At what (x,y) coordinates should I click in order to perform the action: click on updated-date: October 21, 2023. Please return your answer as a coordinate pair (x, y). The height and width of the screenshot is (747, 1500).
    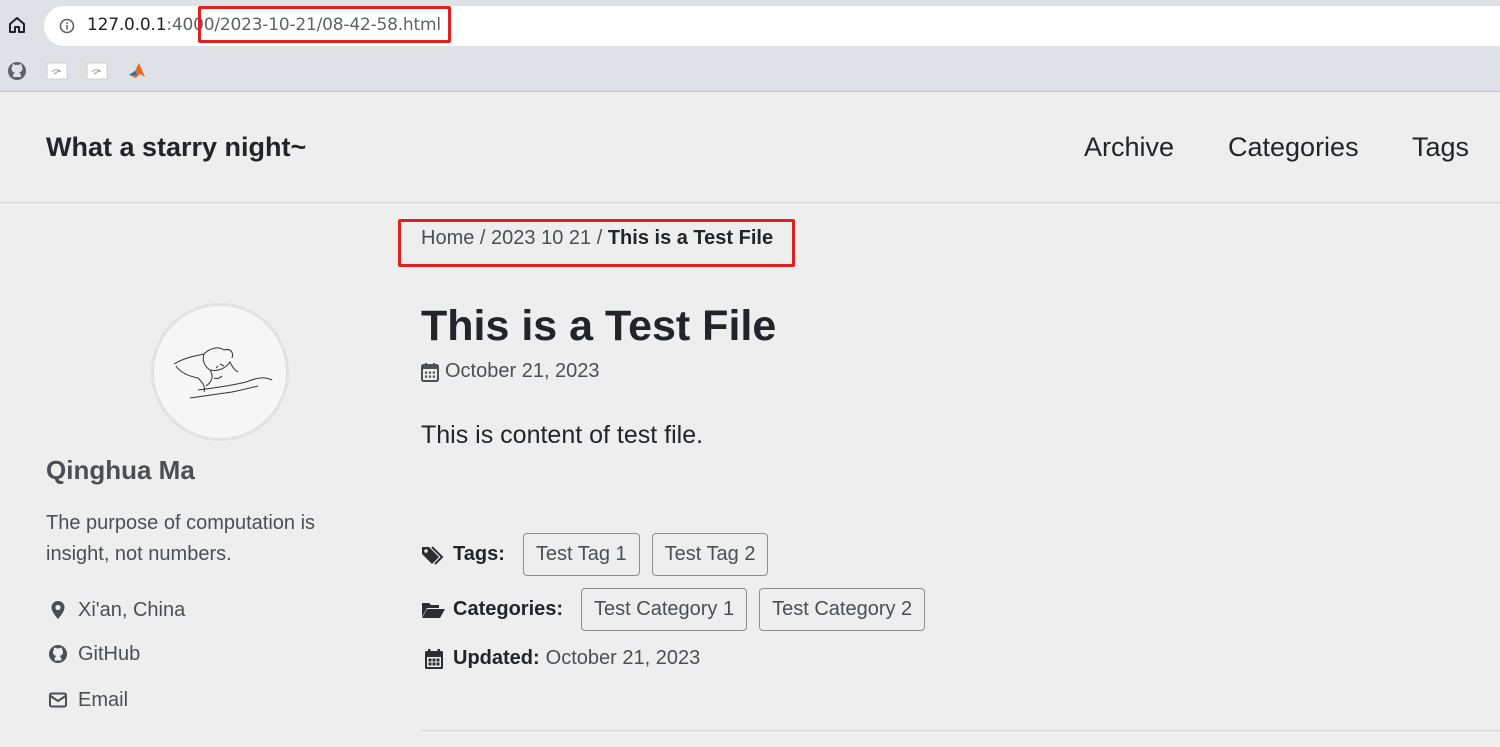
    Looking at the image, I should click on (623, 658).